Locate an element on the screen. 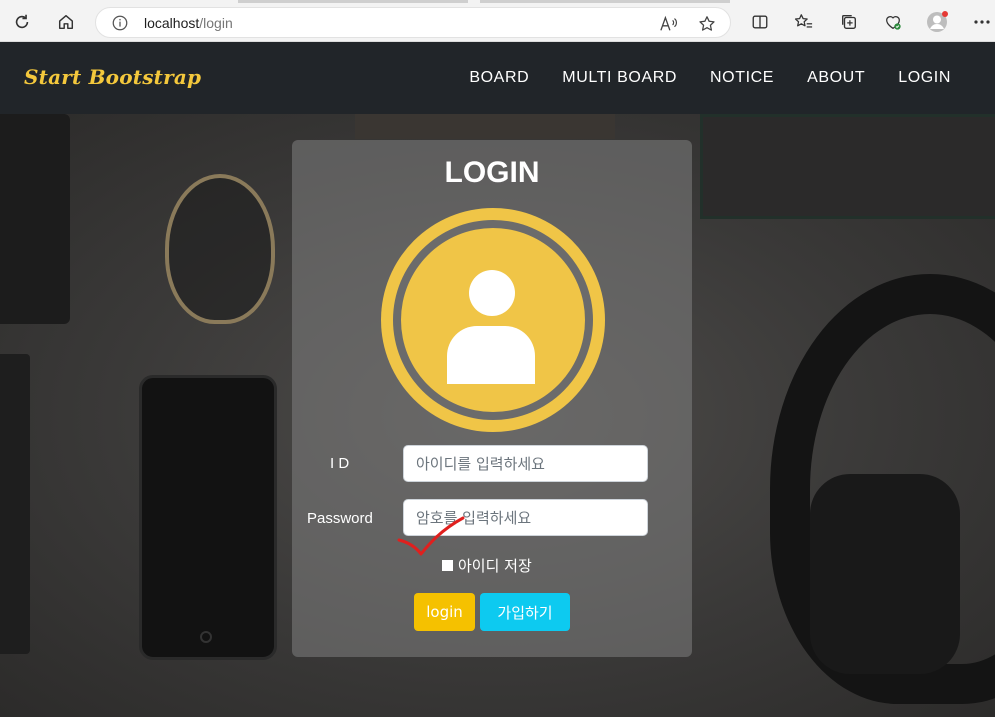  url-path: /login is located at coordinates (216, 23).